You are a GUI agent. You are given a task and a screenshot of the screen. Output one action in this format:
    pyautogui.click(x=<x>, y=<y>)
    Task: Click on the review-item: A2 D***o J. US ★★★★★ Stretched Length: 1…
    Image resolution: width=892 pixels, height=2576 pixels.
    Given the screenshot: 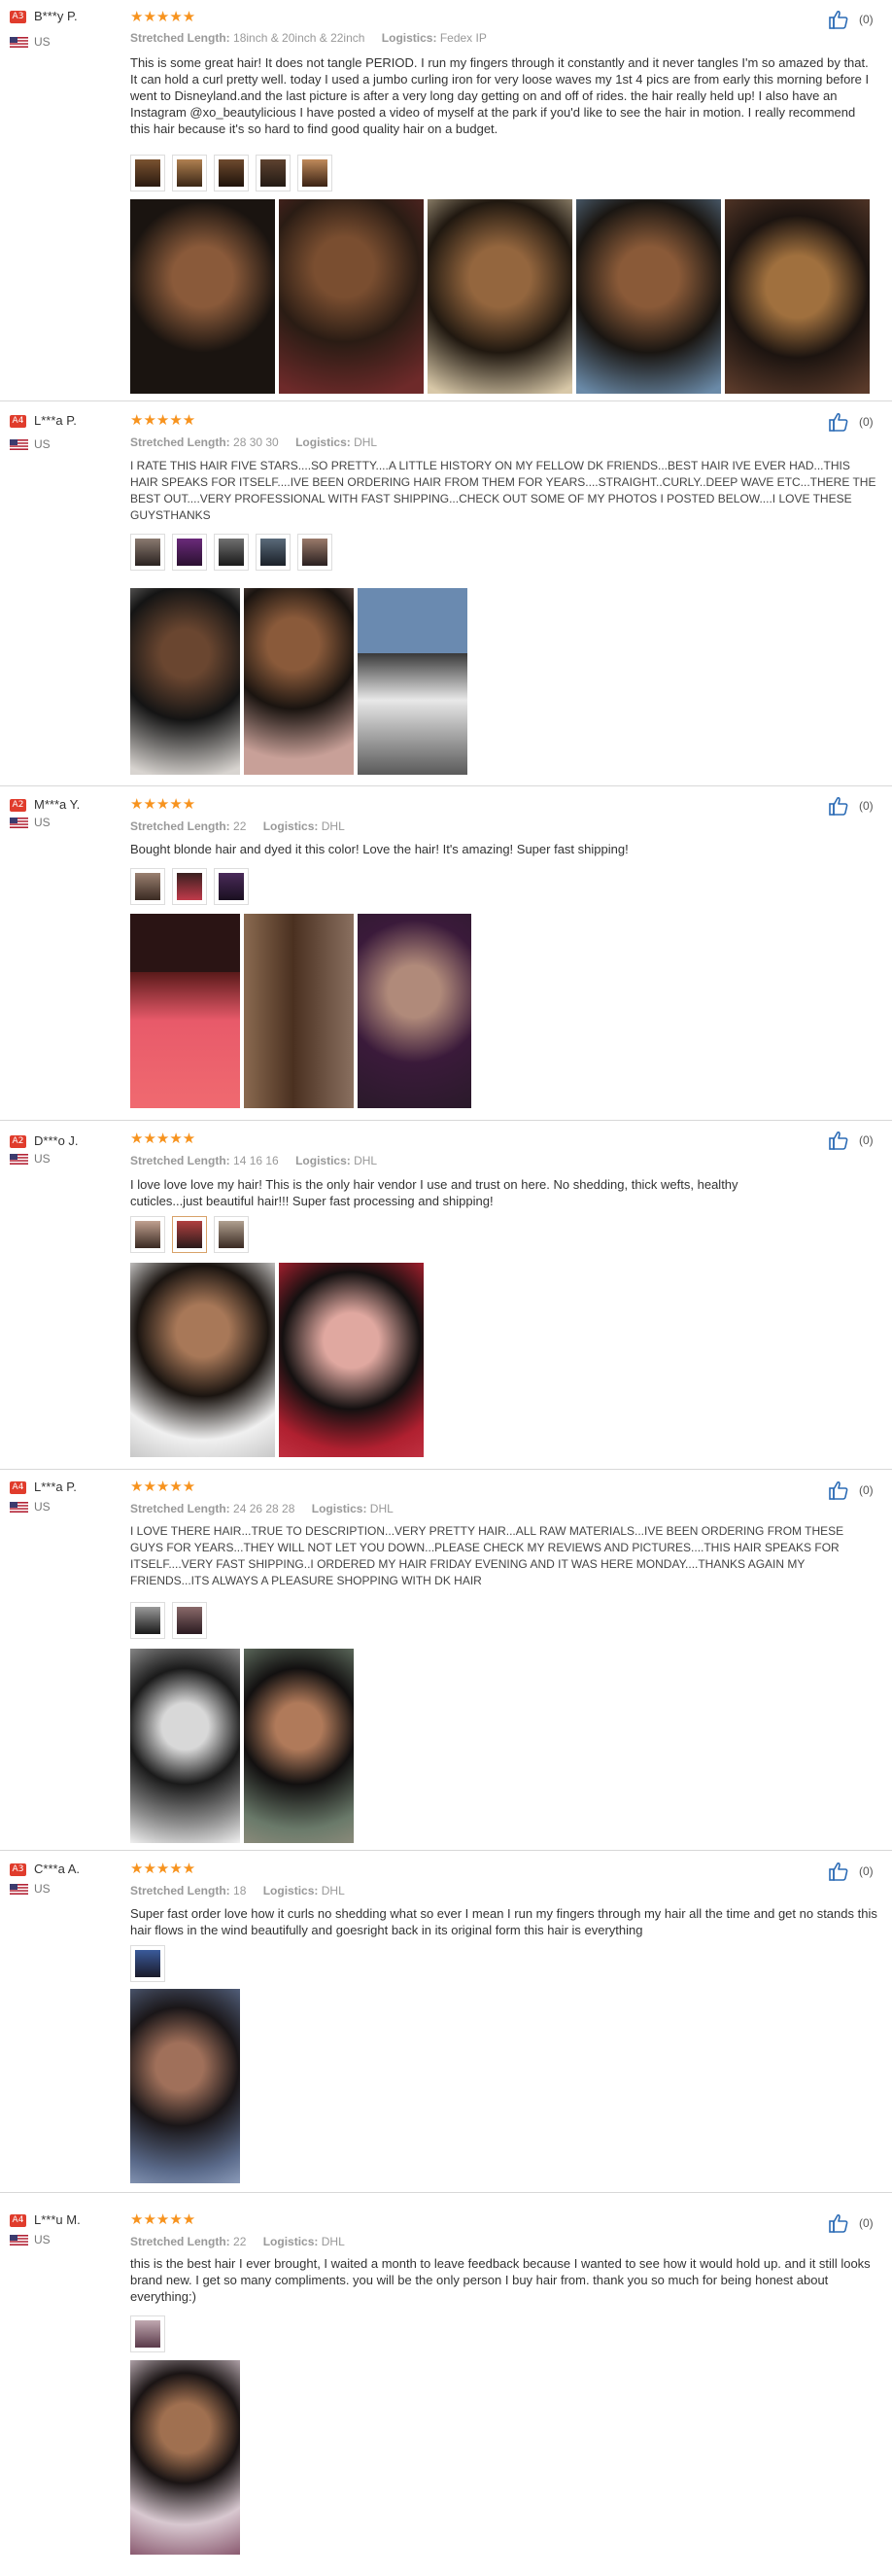 What is the action you would take?
    pyautogui.click(x=446, y=1295)
    